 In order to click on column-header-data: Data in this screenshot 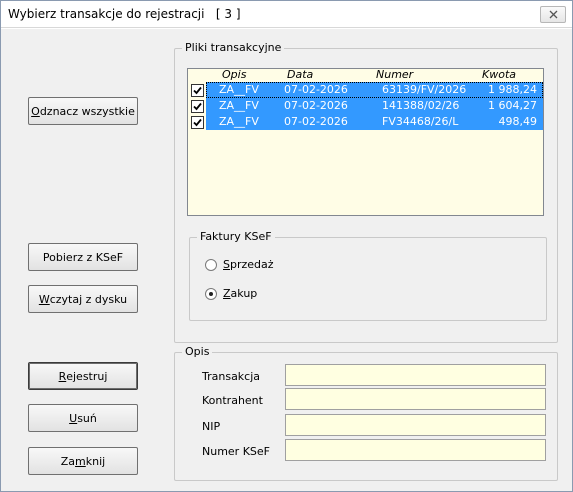, I will do `click(300, 75)`.